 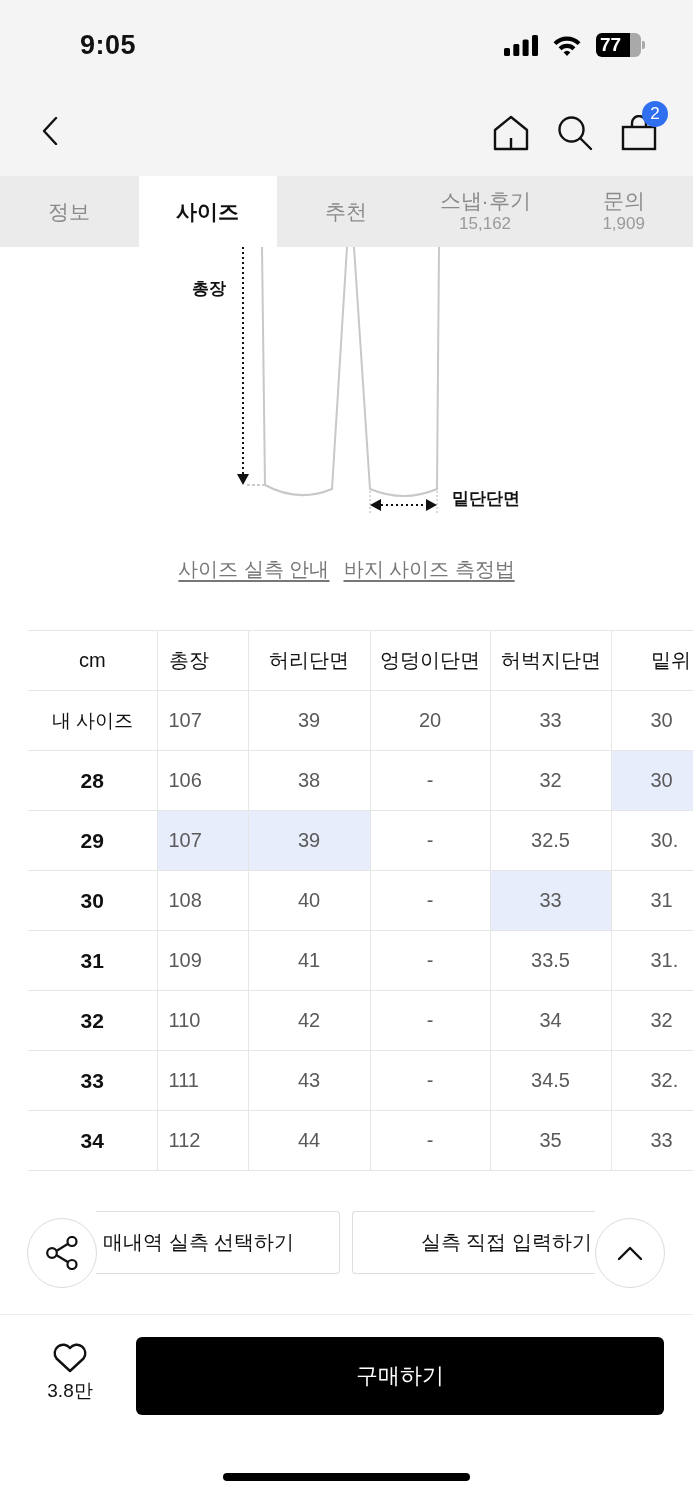 I want to click on row-header: 33, so click(x=92, y=1080).